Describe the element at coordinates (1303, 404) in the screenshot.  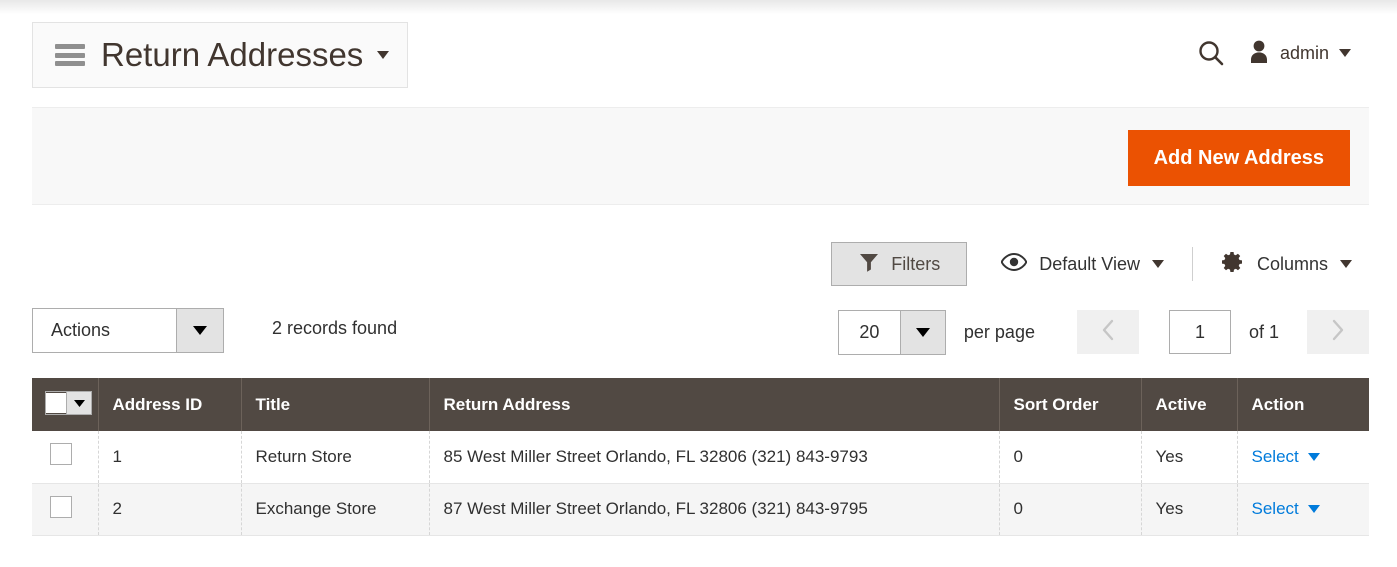
I see `column-header-action: Action` at that location.